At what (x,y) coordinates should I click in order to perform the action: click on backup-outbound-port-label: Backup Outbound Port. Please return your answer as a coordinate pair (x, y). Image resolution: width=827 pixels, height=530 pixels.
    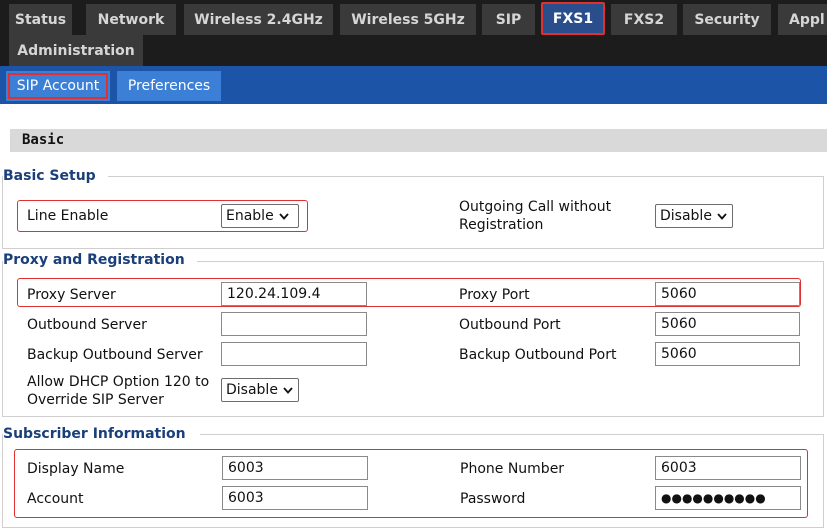
    Looking at the image, I should click on (538, 355).